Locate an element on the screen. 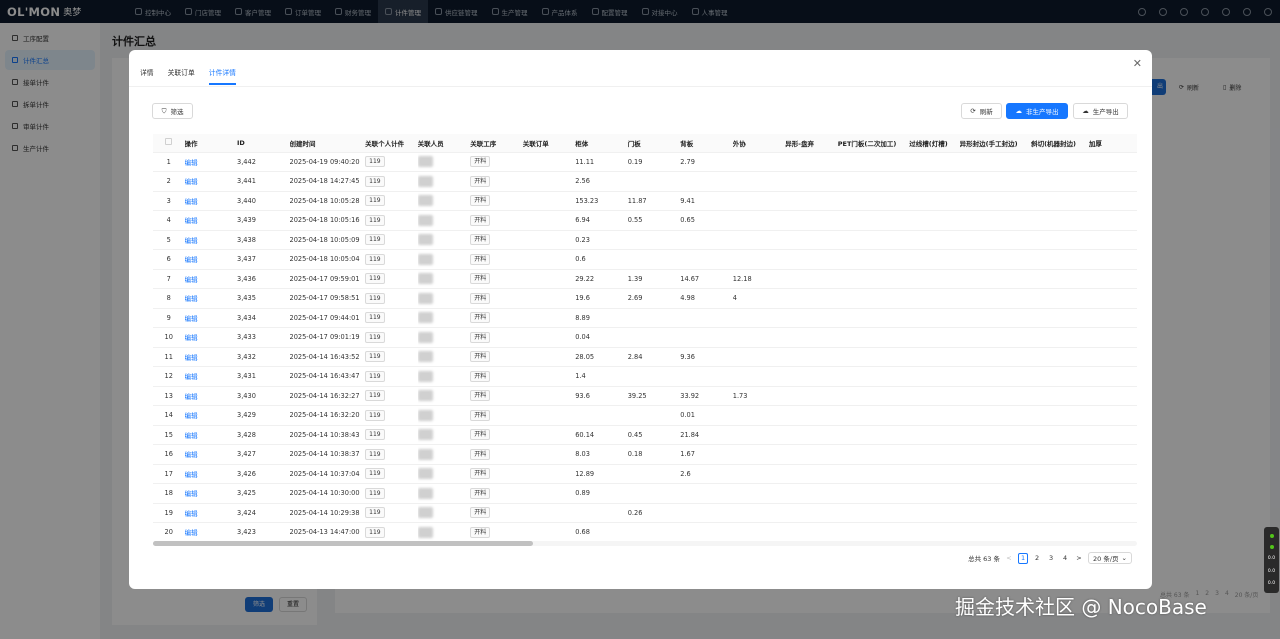 Image resolution: width=1280 pixels, height=639 pixels. scrollbar-thumb is located at coordinates (343, 543).